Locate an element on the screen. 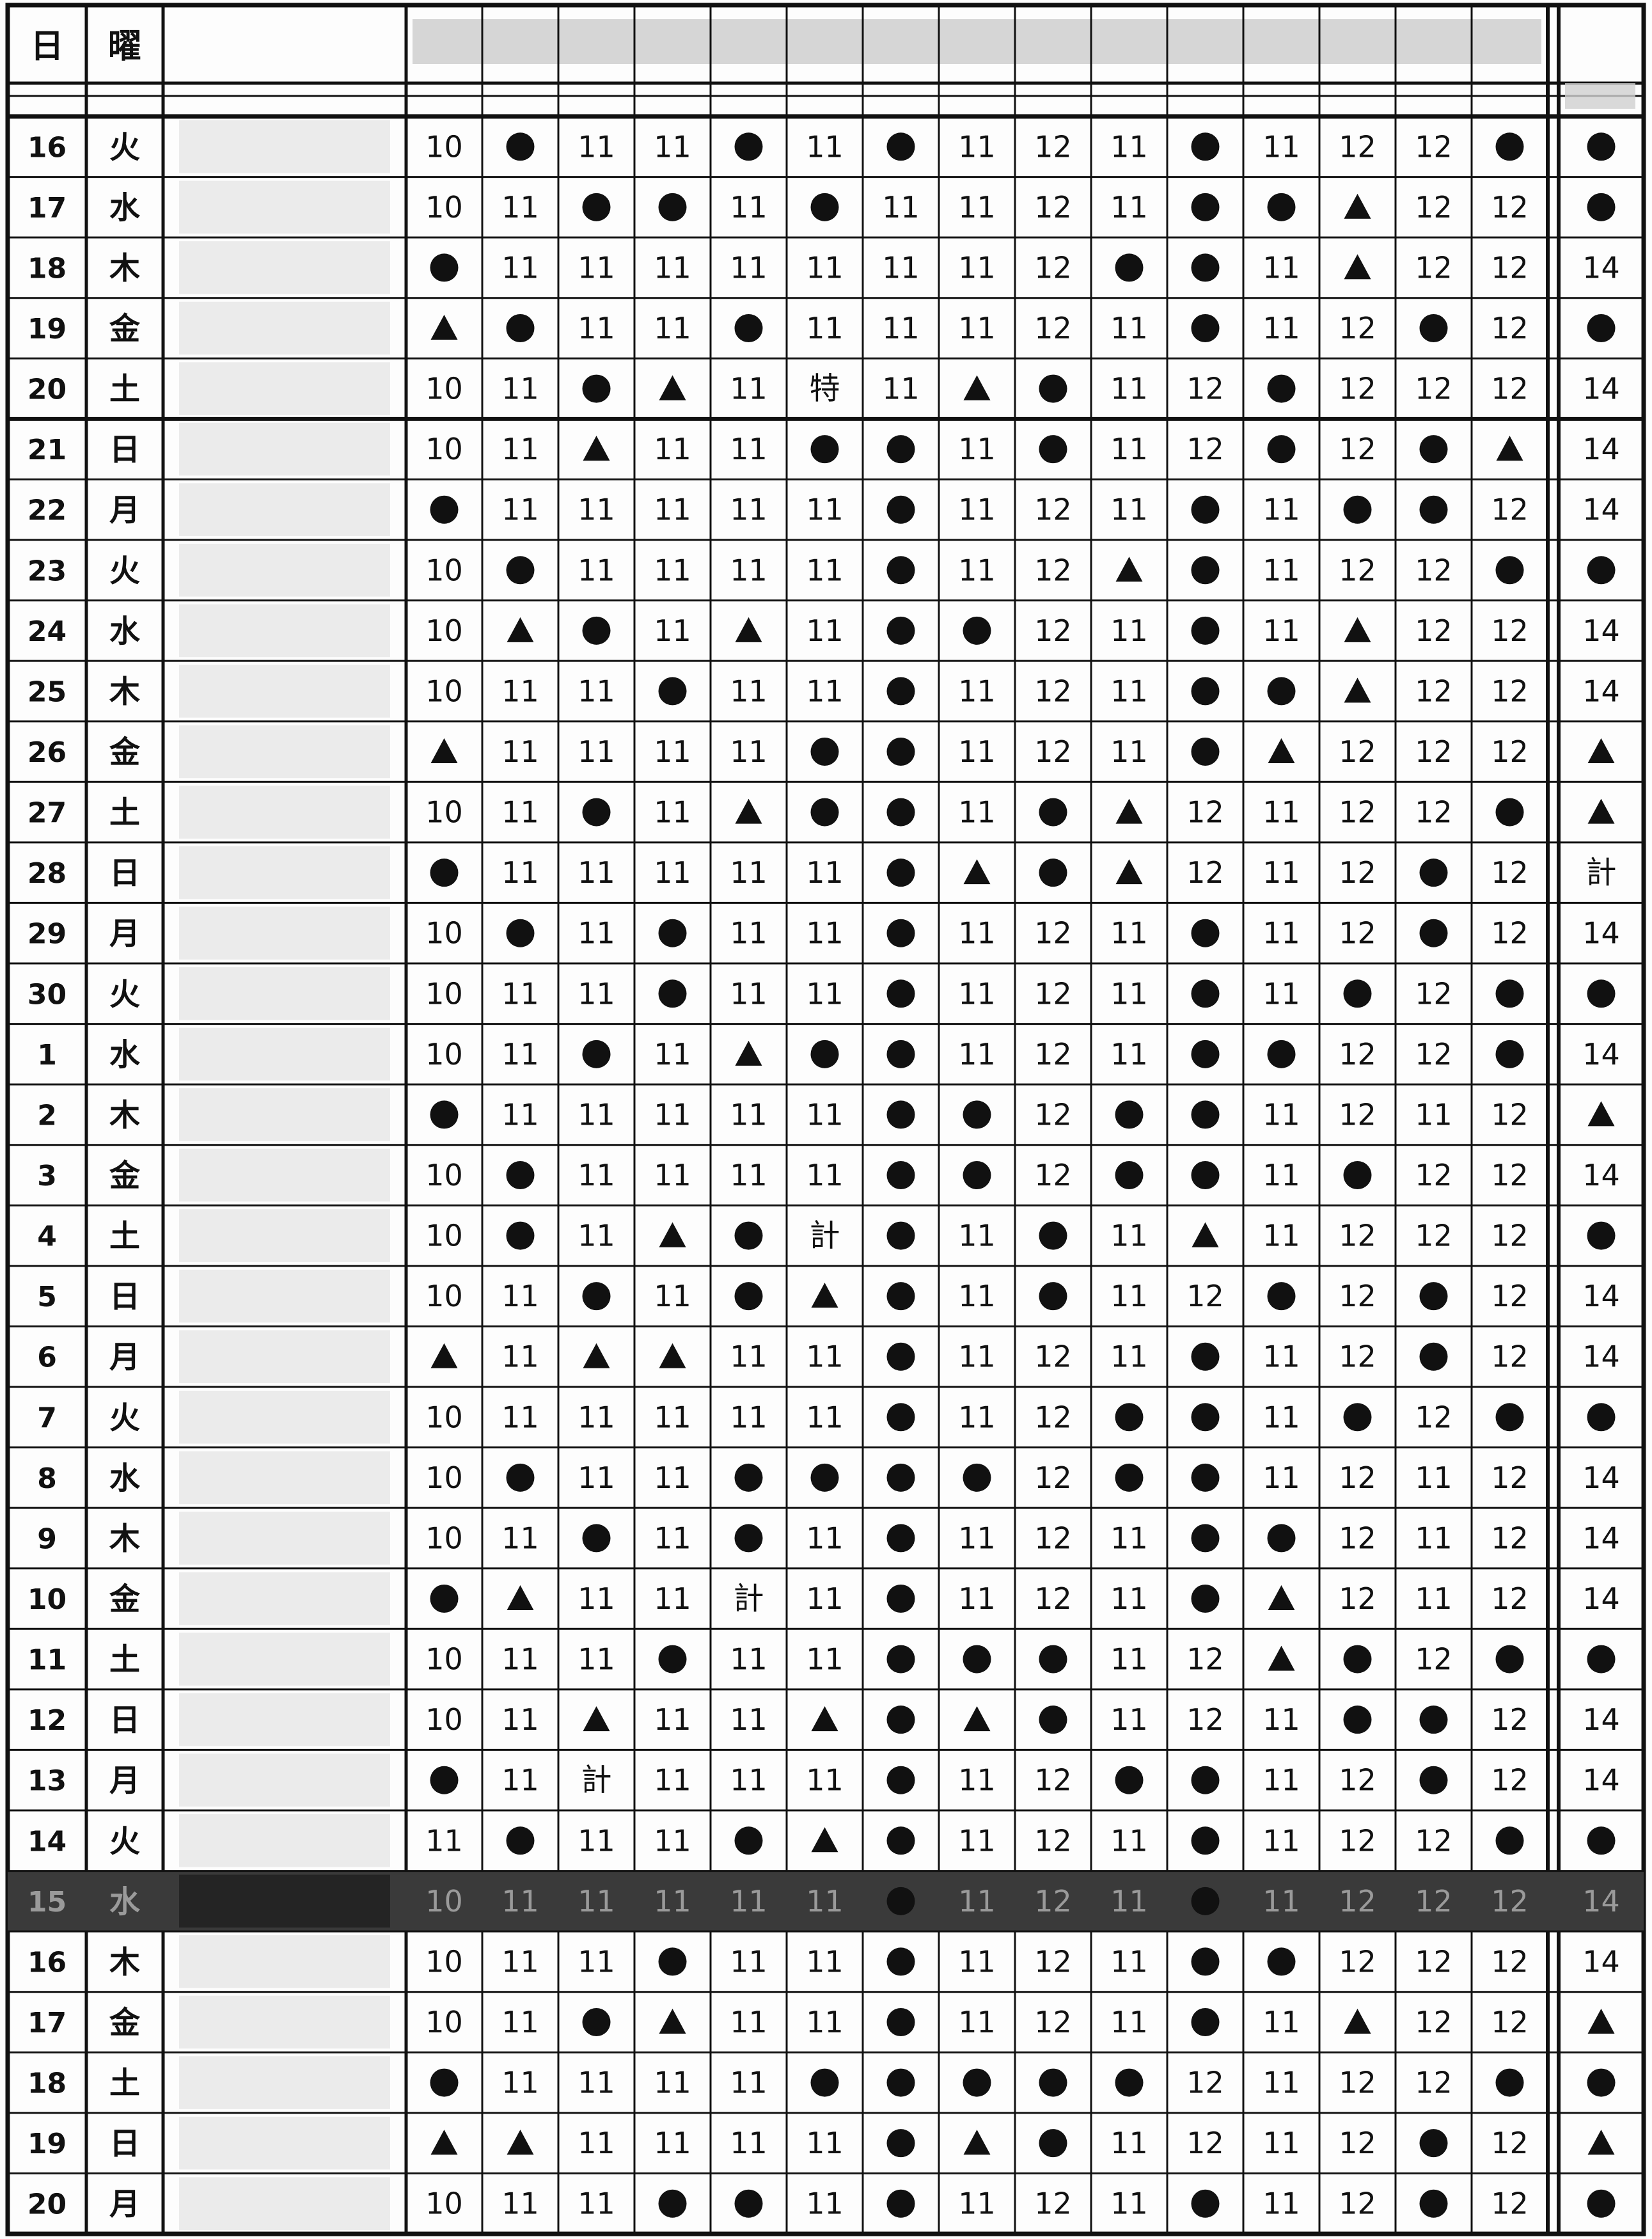 Image resolution: width=1652 pixels, height=2239 pixels. table-row: 19 金 11 11 11 11 11 12 11 11 12 12 is located at coordinates (826, 326).